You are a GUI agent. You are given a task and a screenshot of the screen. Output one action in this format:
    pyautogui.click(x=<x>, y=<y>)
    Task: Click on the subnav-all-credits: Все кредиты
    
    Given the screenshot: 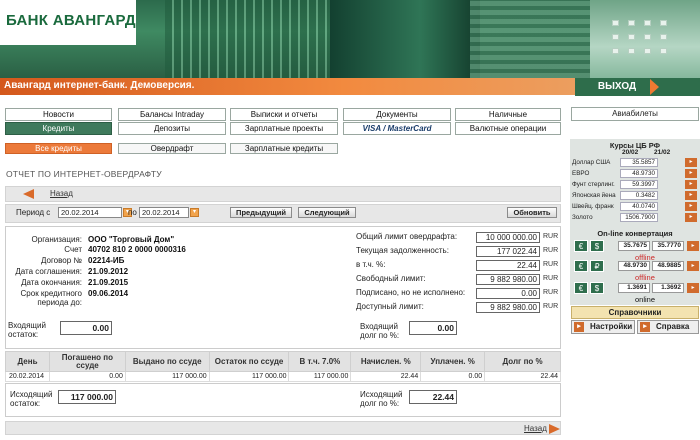 What is the action you would take?
    pyautogui.click(x=58, y=148)
    